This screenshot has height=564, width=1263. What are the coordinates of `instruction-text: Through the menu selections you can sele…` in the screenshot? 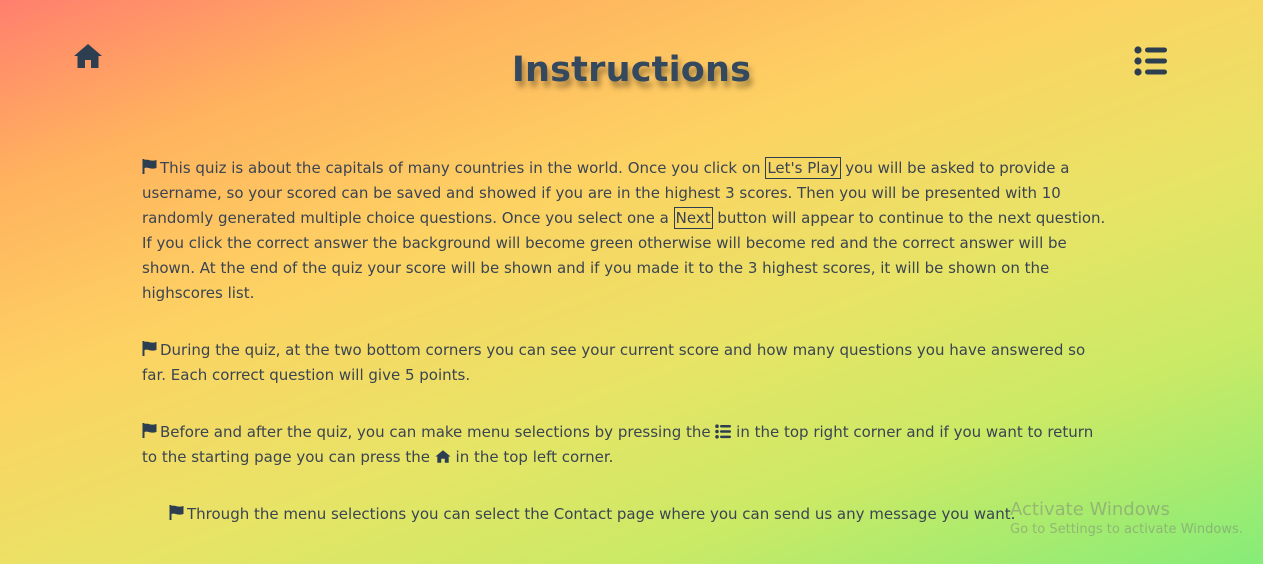 It's located at (601, 514).